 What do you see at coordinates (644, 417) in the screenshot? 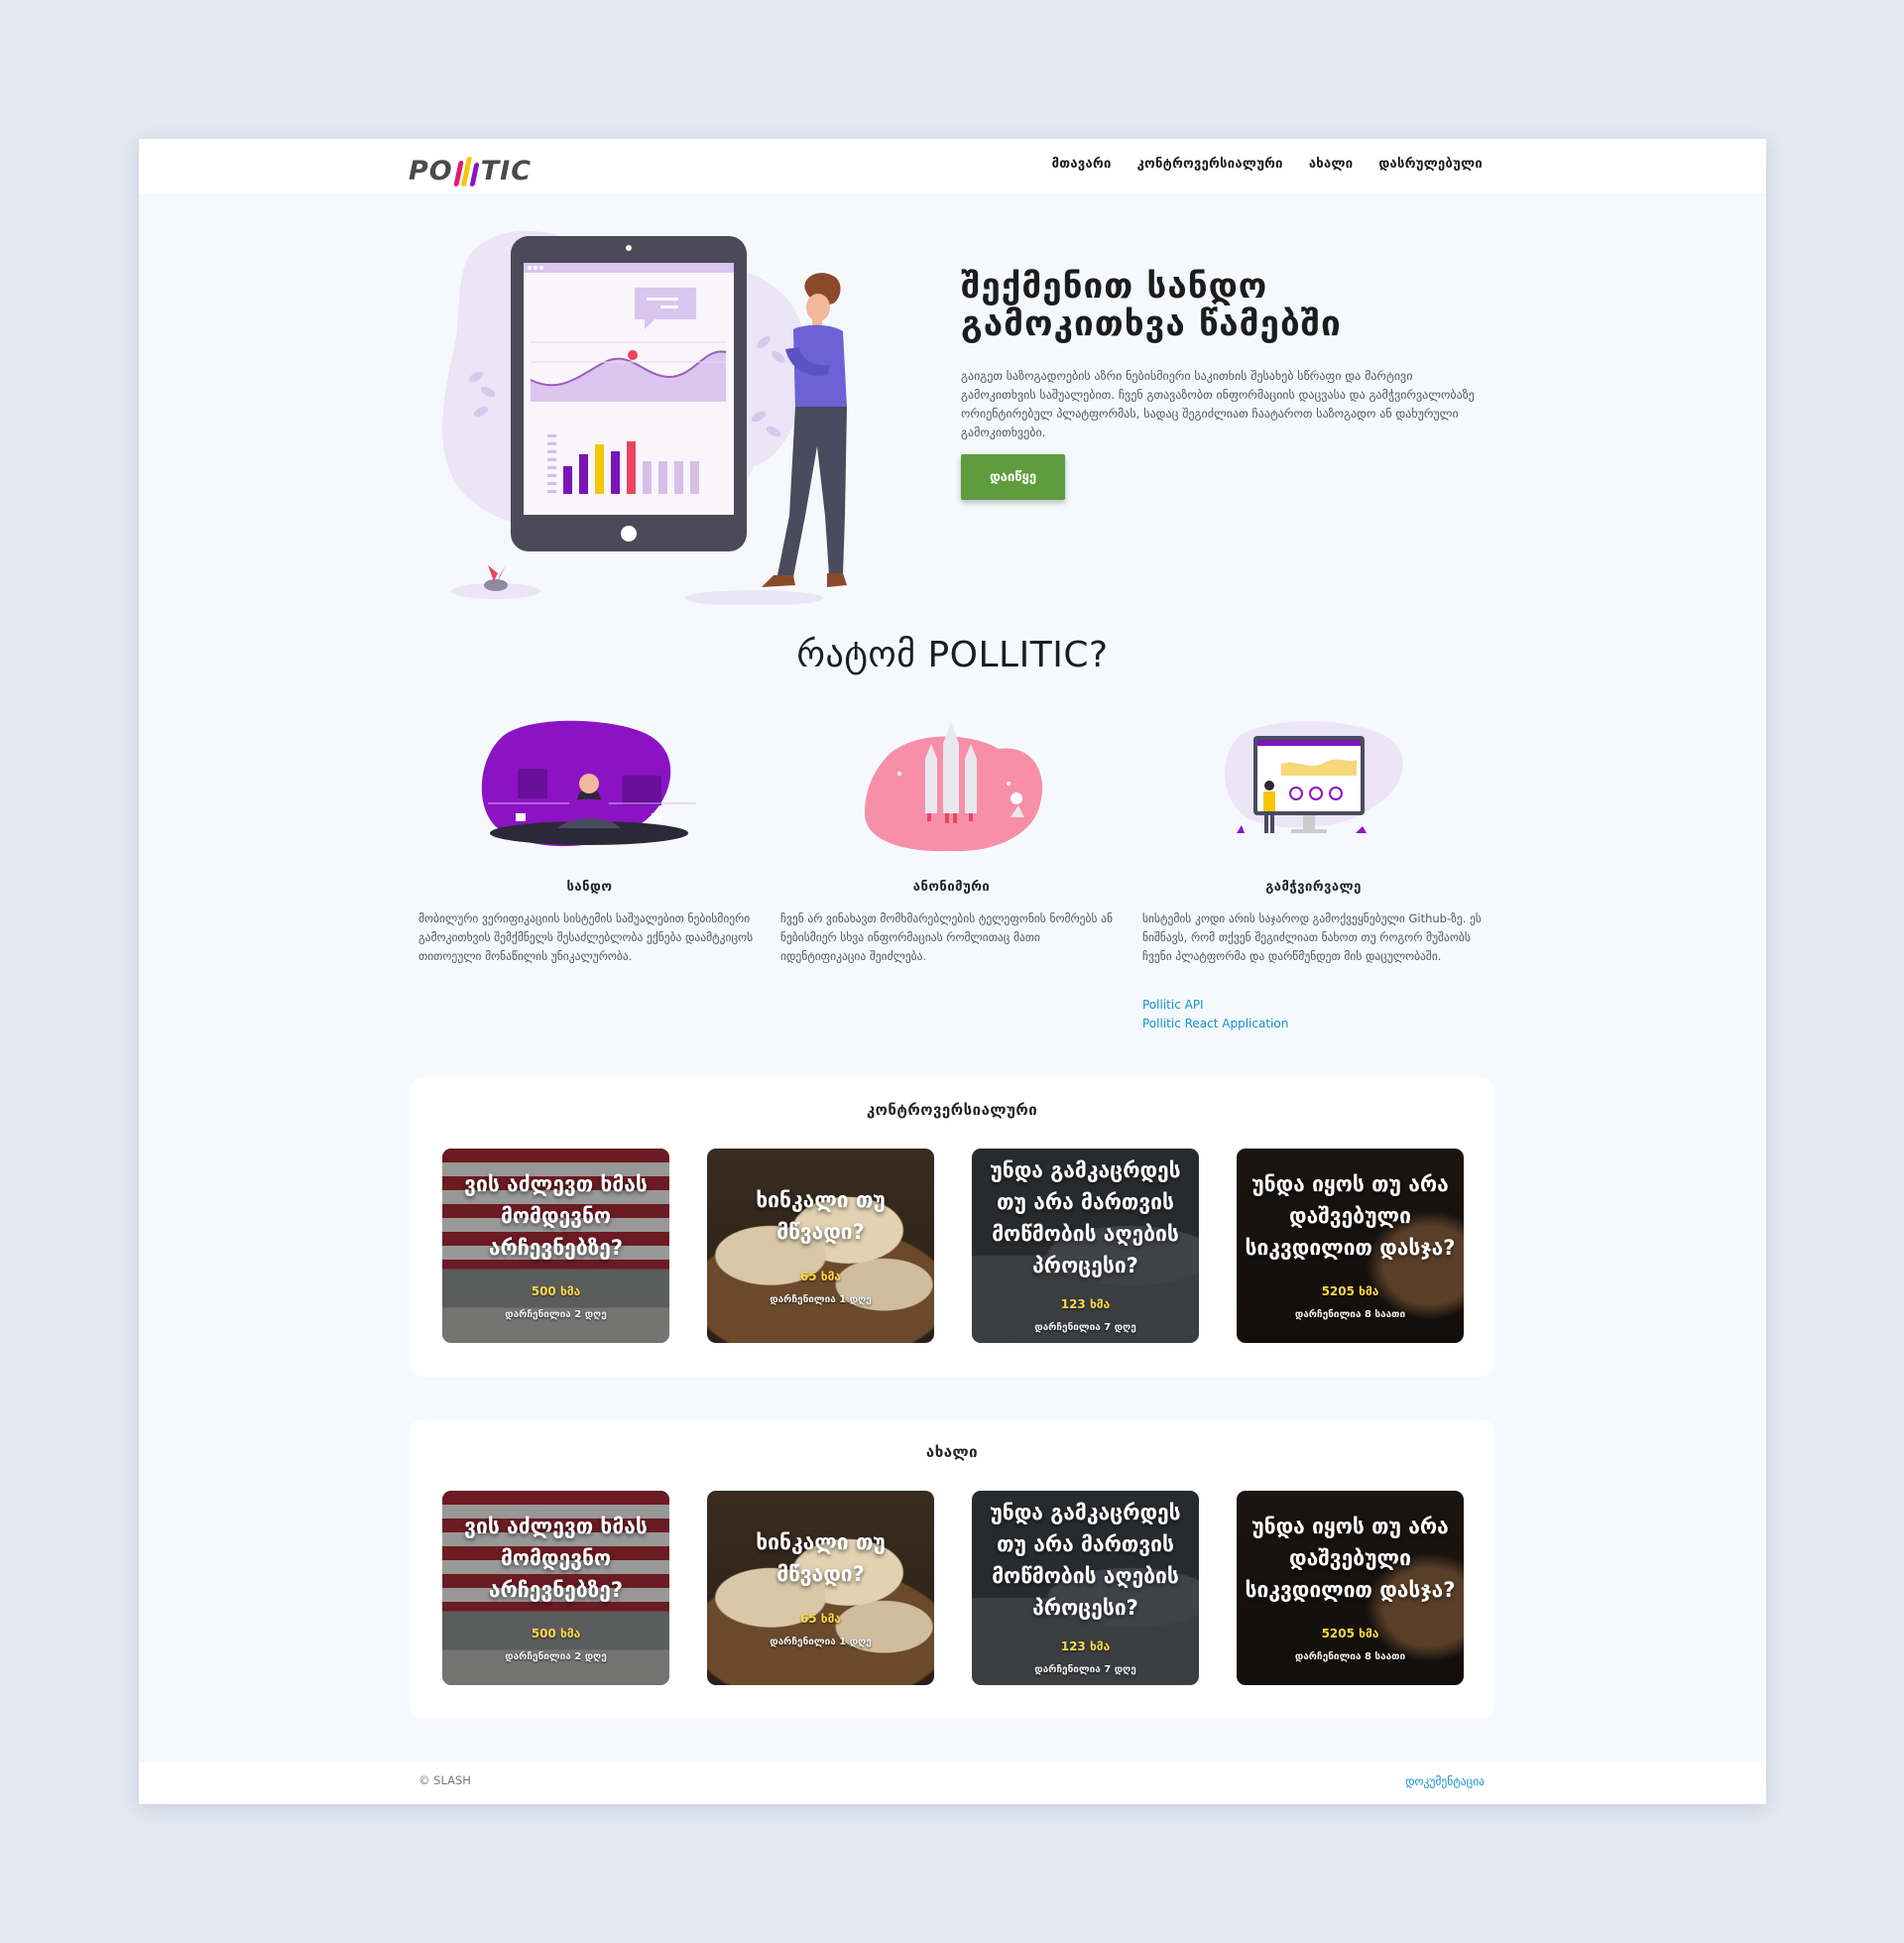
I see `hero-illustration` at bounding box center [644, 417].